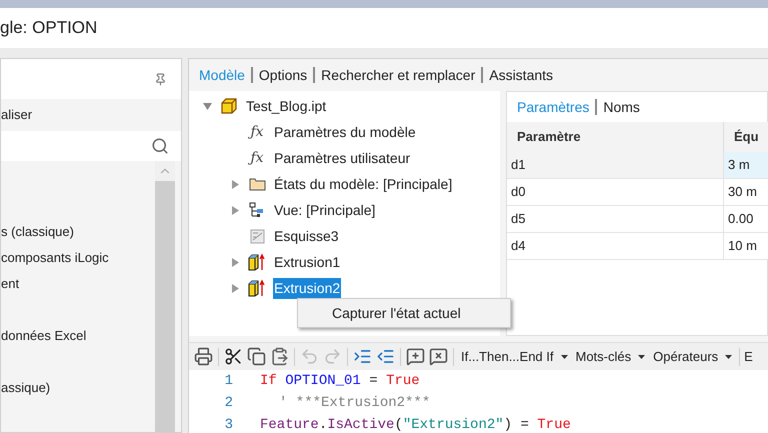 This screenshot has height=433, width=768. What do you see at coordinates (256, 356) in the screenshot?
I see `copy-button` at bounding box center [256, 356].